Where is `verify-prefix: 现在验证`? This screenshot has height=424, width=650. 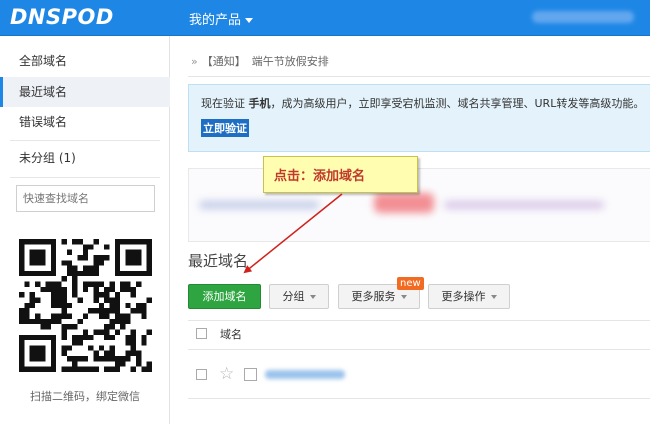
verify-prefix: 现在验证 is located at coordinates (223, 103).